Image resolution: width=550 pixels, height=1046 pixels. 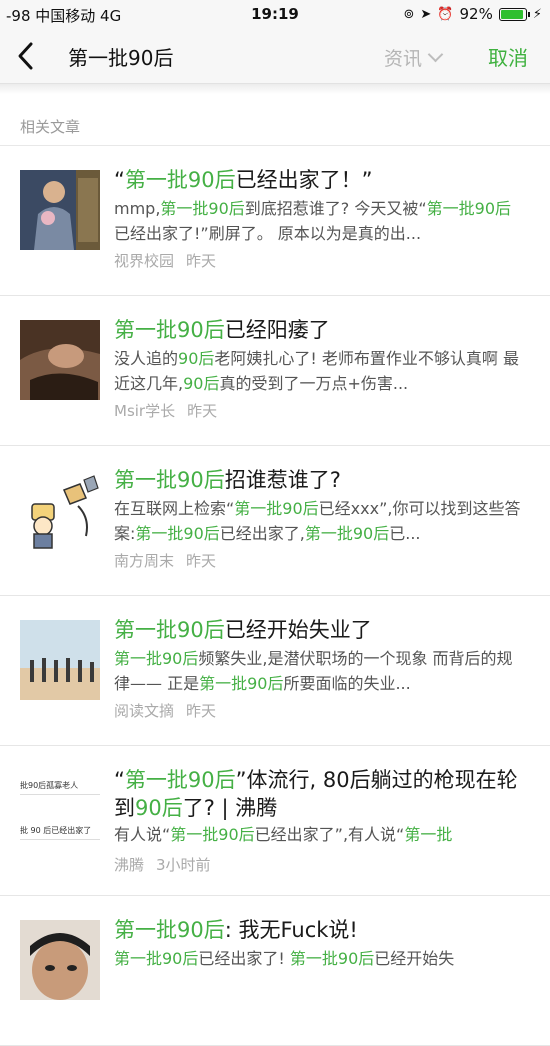 I want to click on snippet-text: 已经开始失, so click(x=414, y=958).